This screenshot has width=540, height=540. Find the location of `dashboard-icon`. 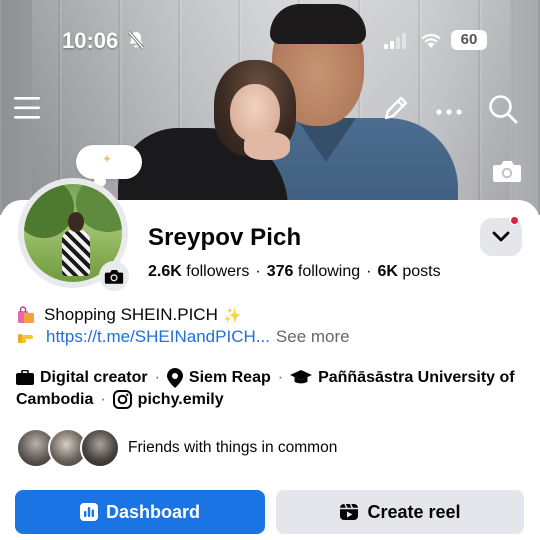

dashboard-icon is located at coordinates (88, 512).